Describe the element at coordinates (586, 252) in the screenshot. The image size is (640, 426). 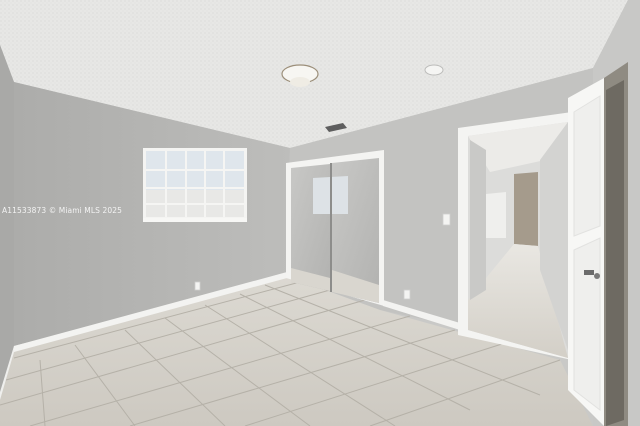
I see `open-door` at that location.